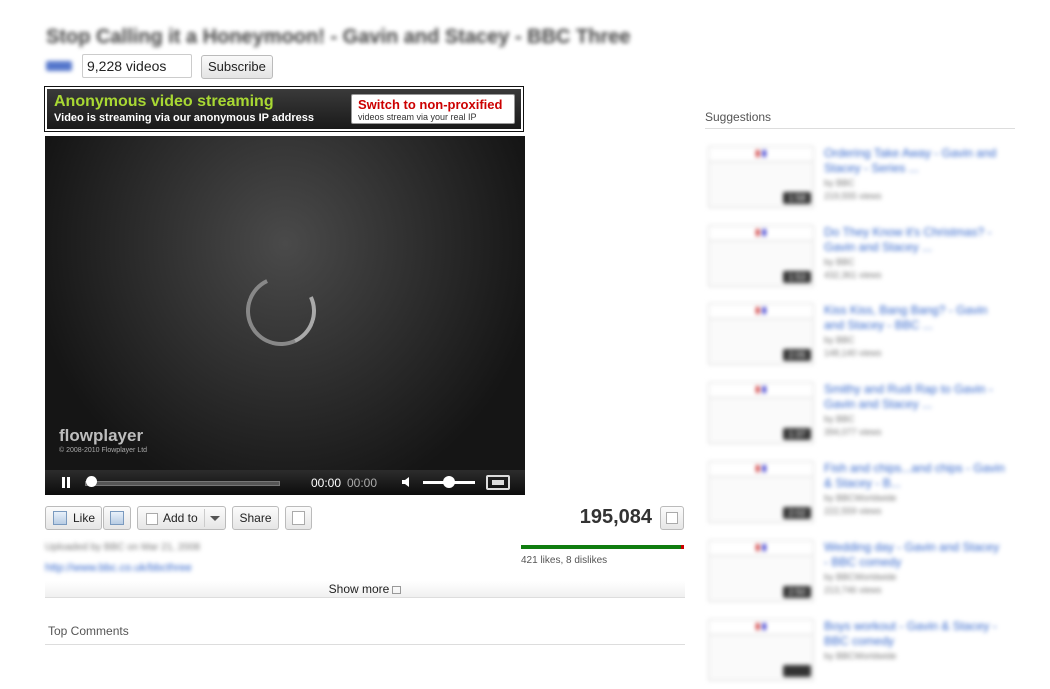  I want to click on like-label: Like, so click(84, 518).